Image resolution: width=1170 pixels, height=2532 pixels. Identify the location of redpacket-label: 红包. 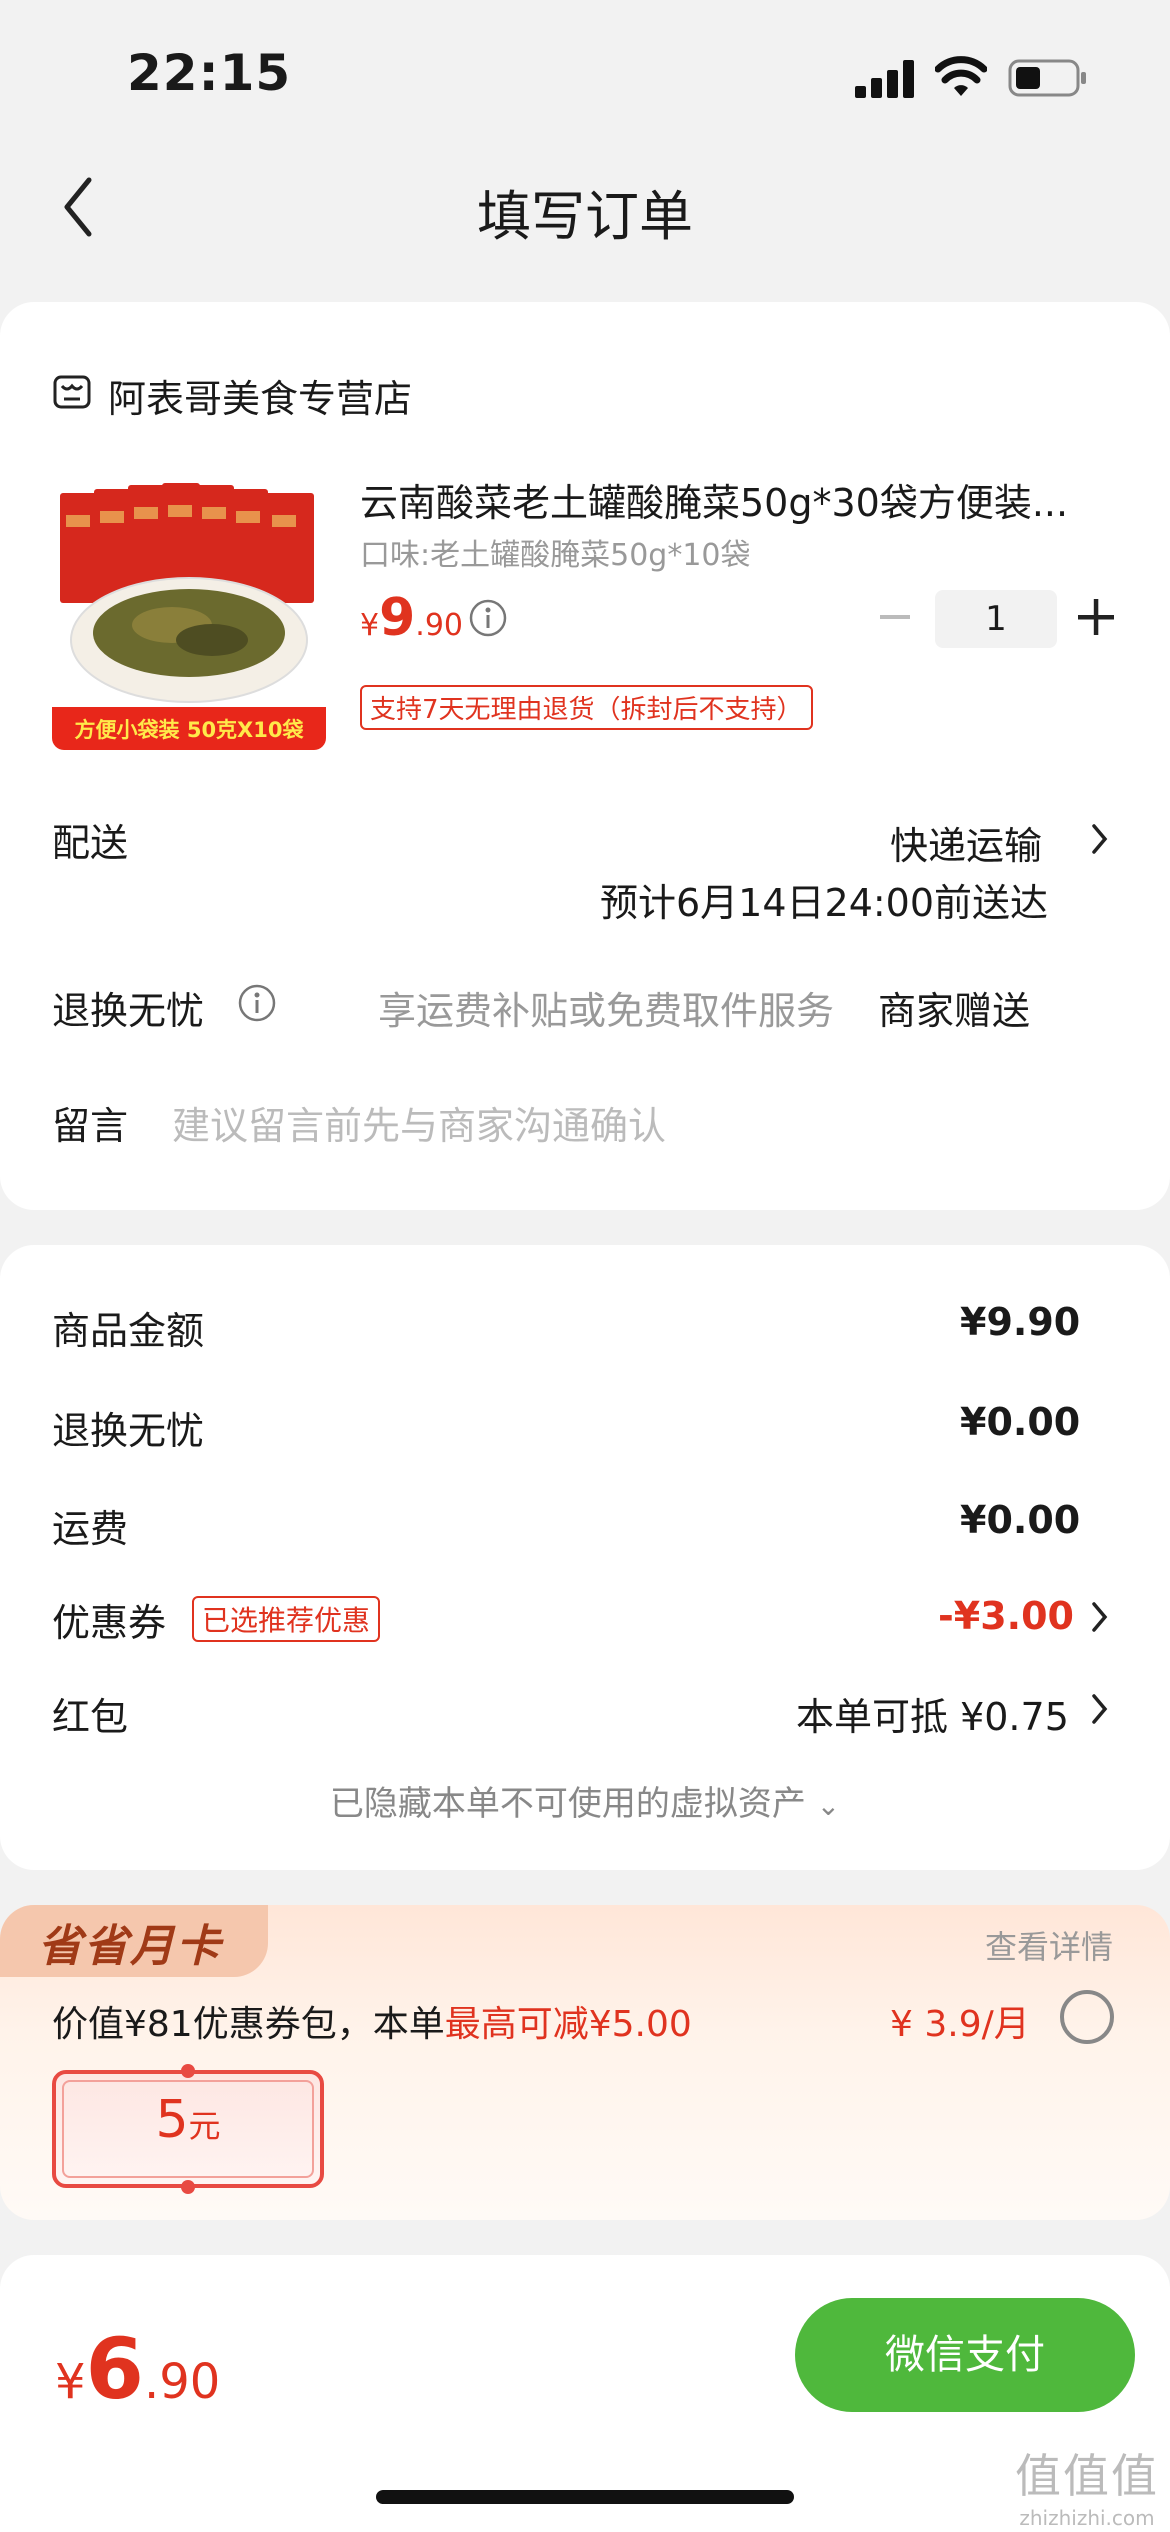
(90, 1717).